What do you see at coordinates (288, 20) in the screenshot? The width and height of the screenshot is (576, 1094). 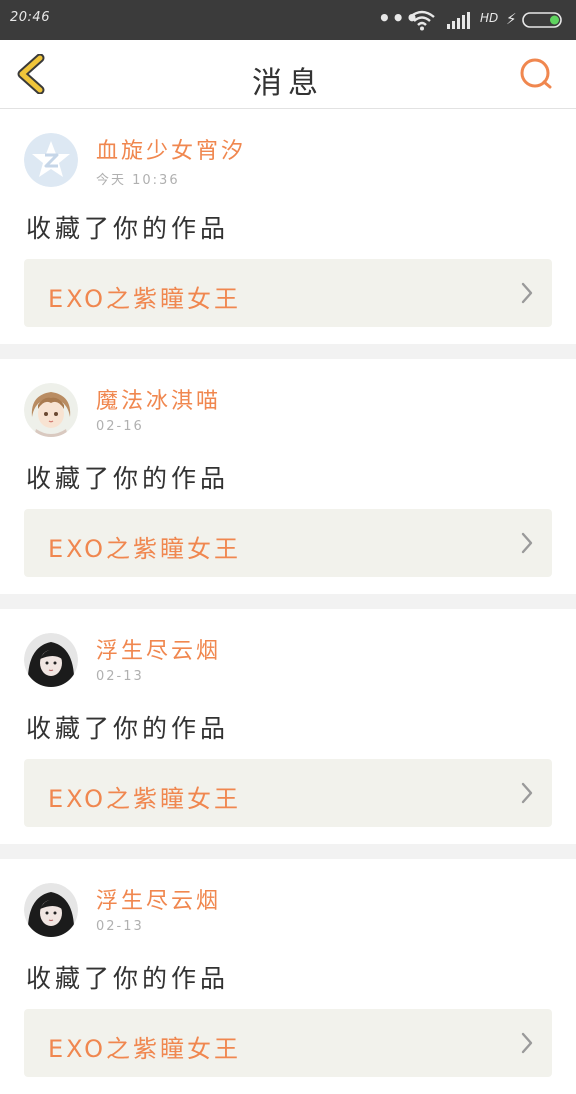 I see `status-bar: 20:46 ••• HD ⚡` at bounding box center [288, 20].